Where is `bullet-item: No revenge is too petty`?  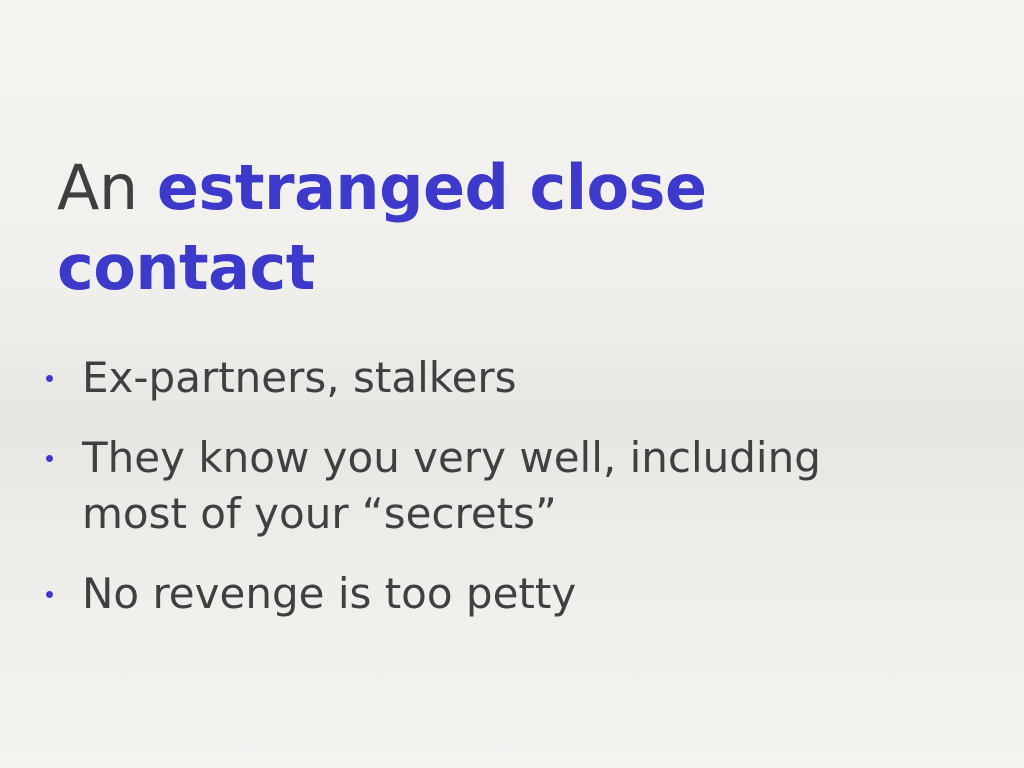
bullet-item: No revenge is too petty is located at coordinates (451, 594).